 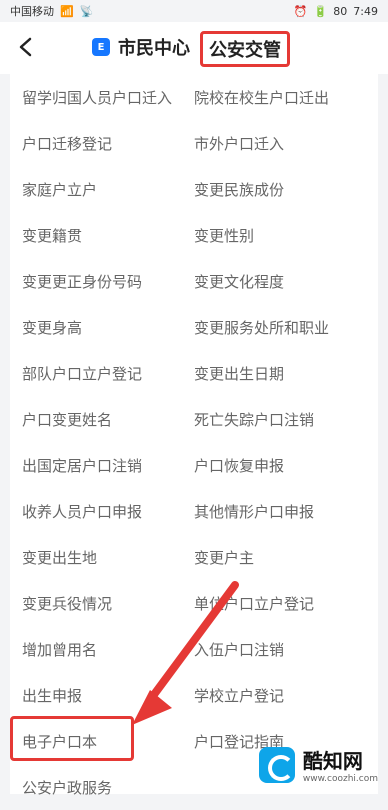 What do you see at coordinates (286, 373) in the screenshot?
I see `list-item: 变更出生日期` at bounding box center [286, 373].